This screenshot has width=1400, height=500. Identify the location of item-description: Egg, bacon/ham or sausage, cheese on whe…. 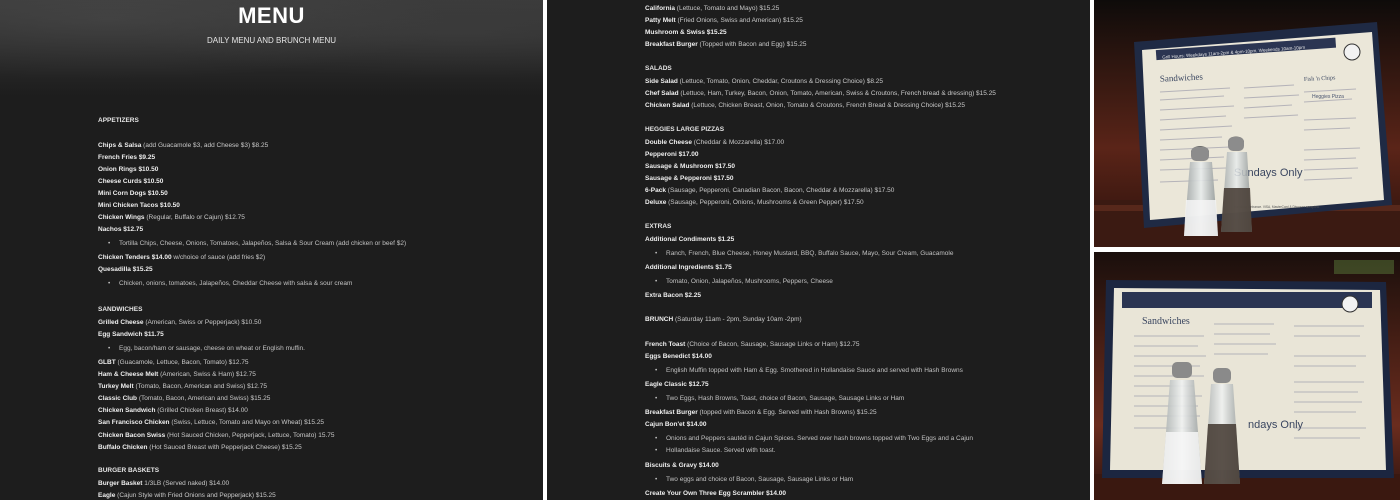
(206, 348).